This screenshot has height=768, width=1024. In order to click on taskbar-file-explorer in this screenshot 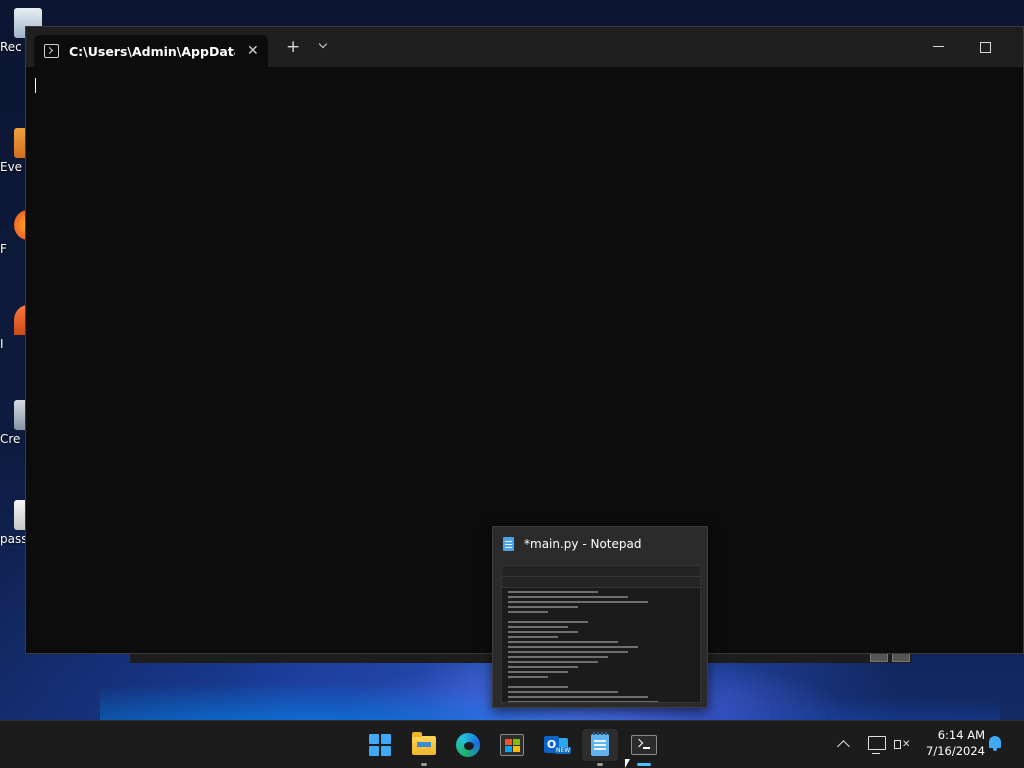, I will do `click(424, 747)`.